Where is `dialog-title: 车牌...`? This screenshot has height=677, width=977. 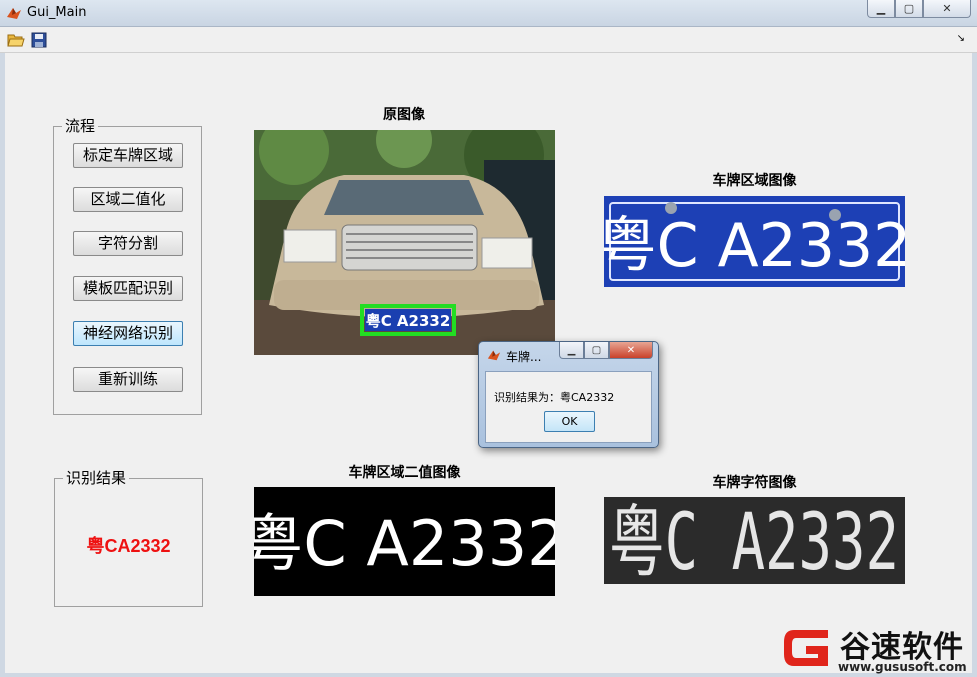
dialog-title: 车牌... is located at coordinates (524, 357).